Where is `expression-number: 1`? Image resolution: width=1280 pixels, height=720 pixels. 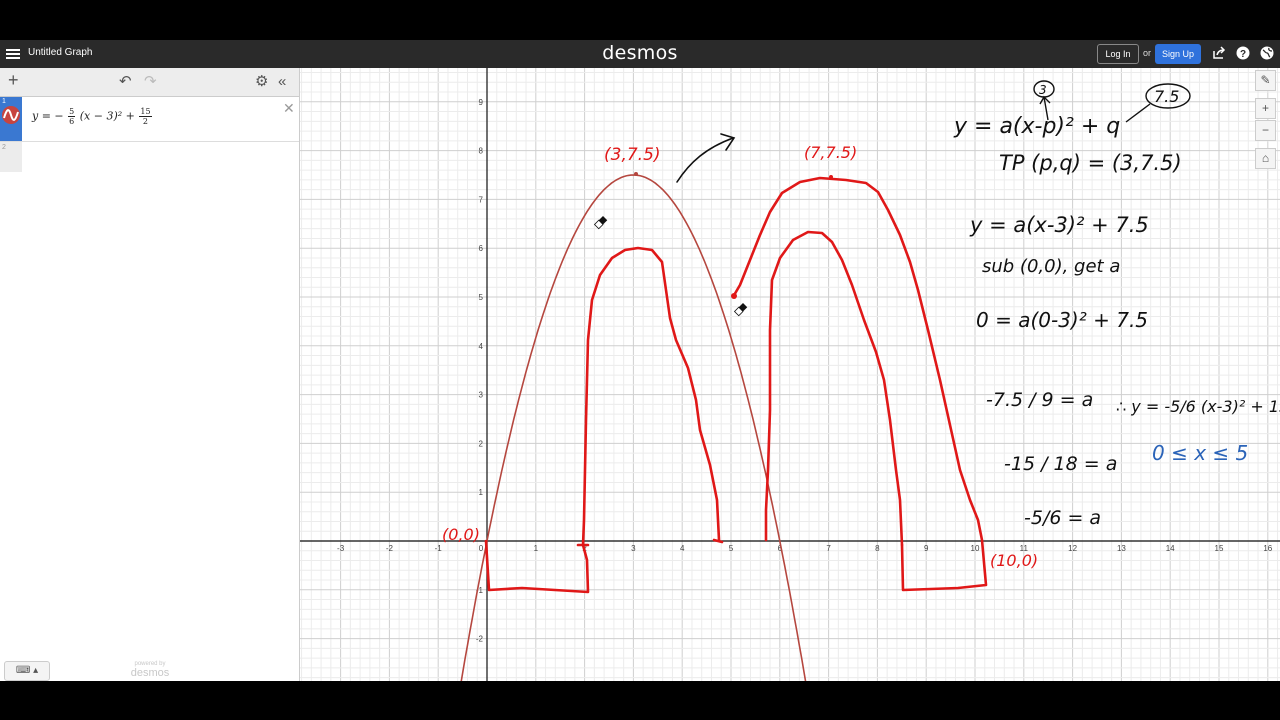 expression-number: 1 is located at coordinates (4, 101).